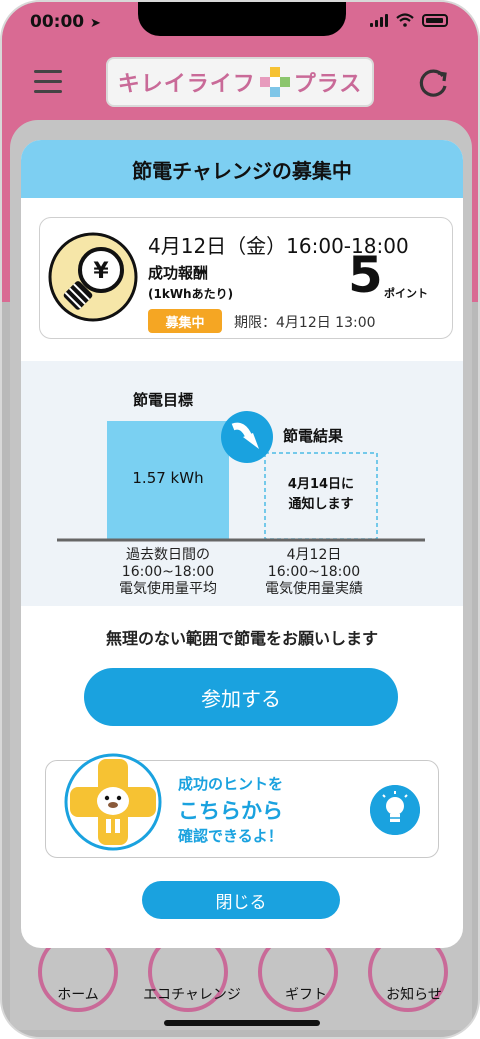  What do you see at coordinates (168, 478) in the screenshot?
I see `target-value: 1.57 kWh` at bounding box center [168, 478].